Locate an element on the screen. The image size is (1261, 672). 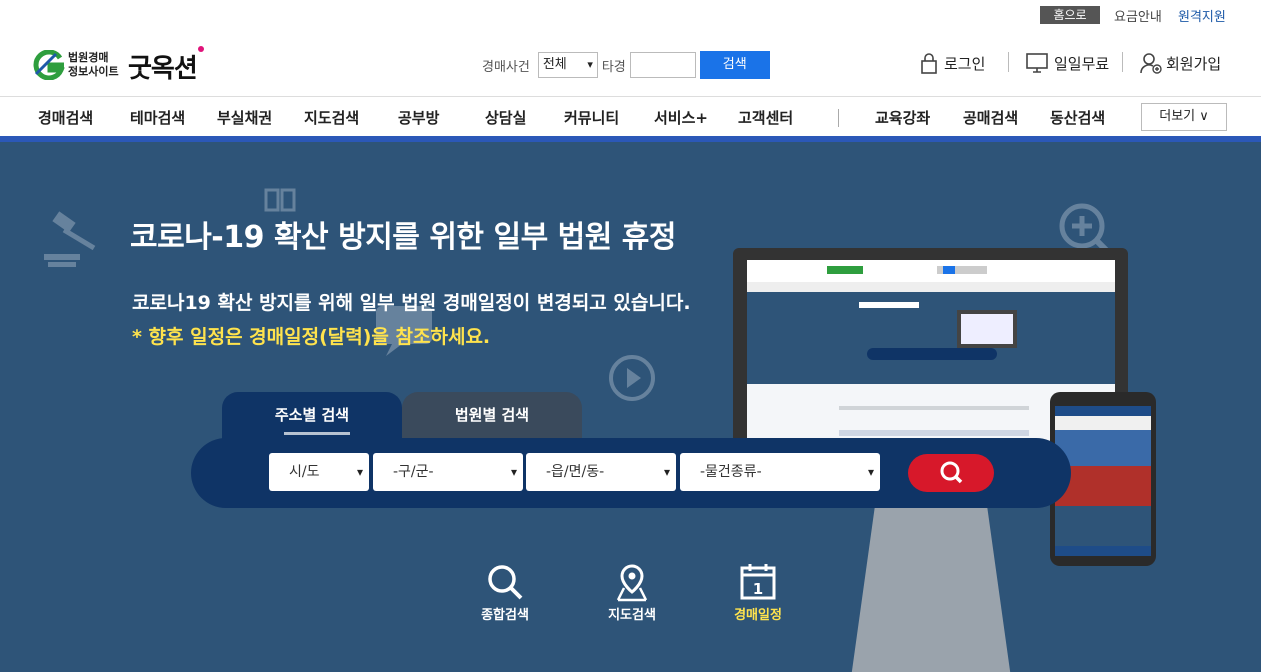
join-link: 회원가입 is located at coordinates (1180, 63).